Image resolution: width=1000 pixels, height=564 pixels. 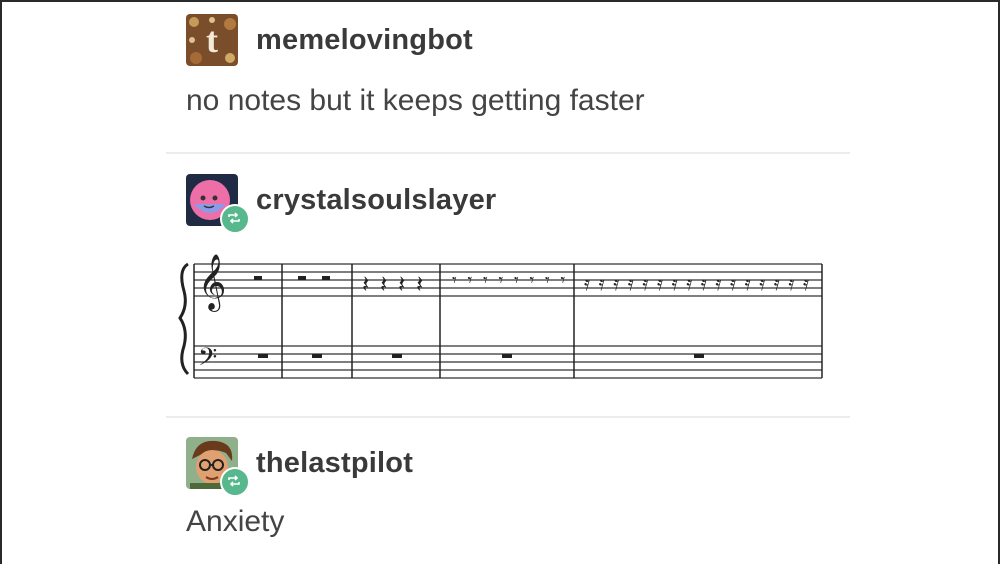 What do you see at coordinates (235, 521) in the screenshot?
I see `post-text: Anxiety` at bounding box center [235, 521].